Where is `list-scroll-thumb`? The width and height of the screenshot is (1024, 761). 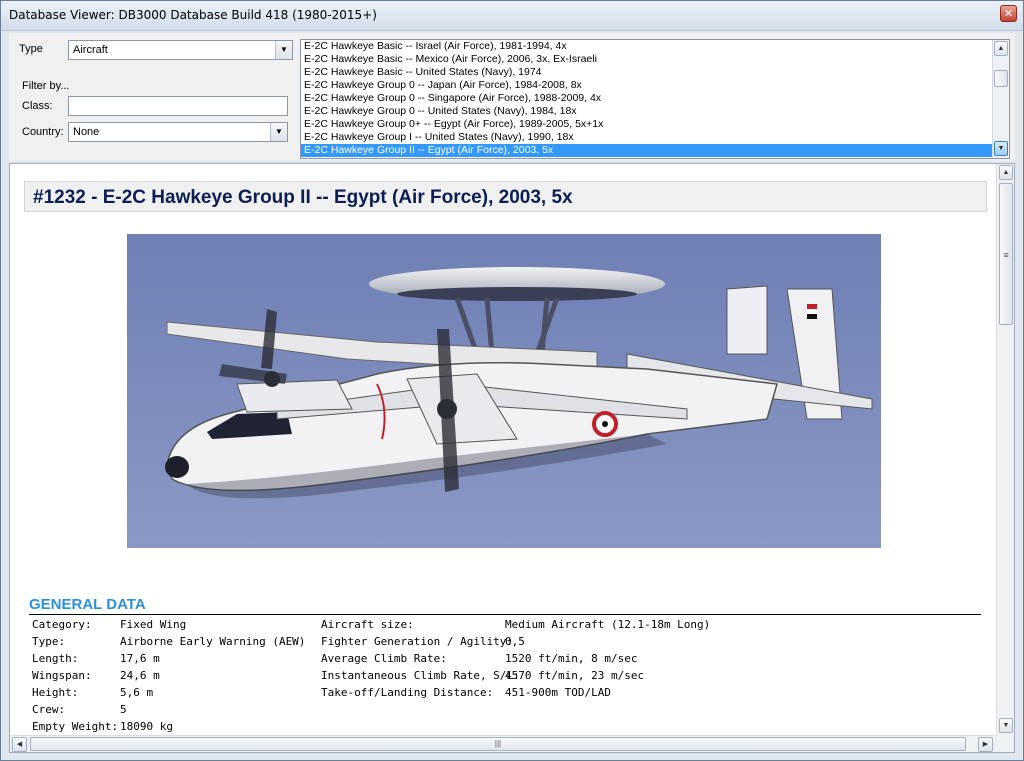 list-scroll-thumb is located at coordinates (1001, 78).